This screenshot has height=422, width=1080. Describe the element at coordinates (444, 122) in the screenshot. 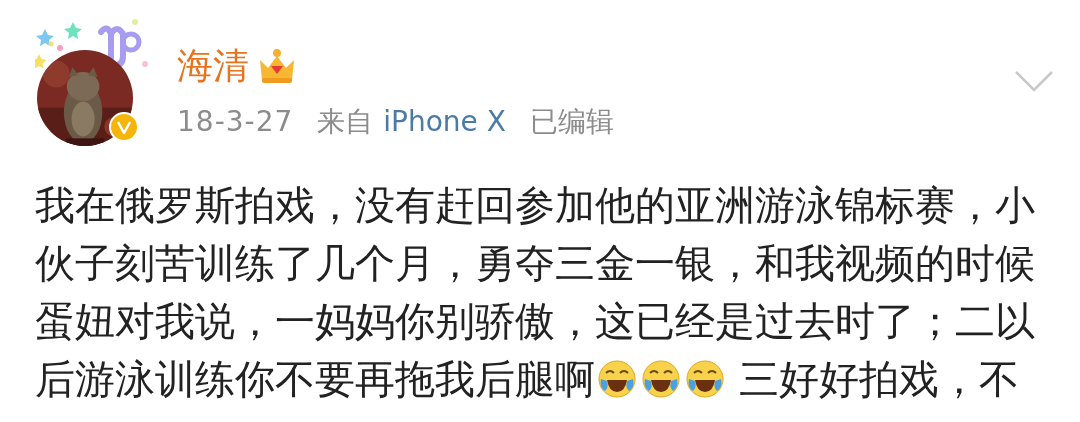

I see `source-link: iPhone X` at that location.